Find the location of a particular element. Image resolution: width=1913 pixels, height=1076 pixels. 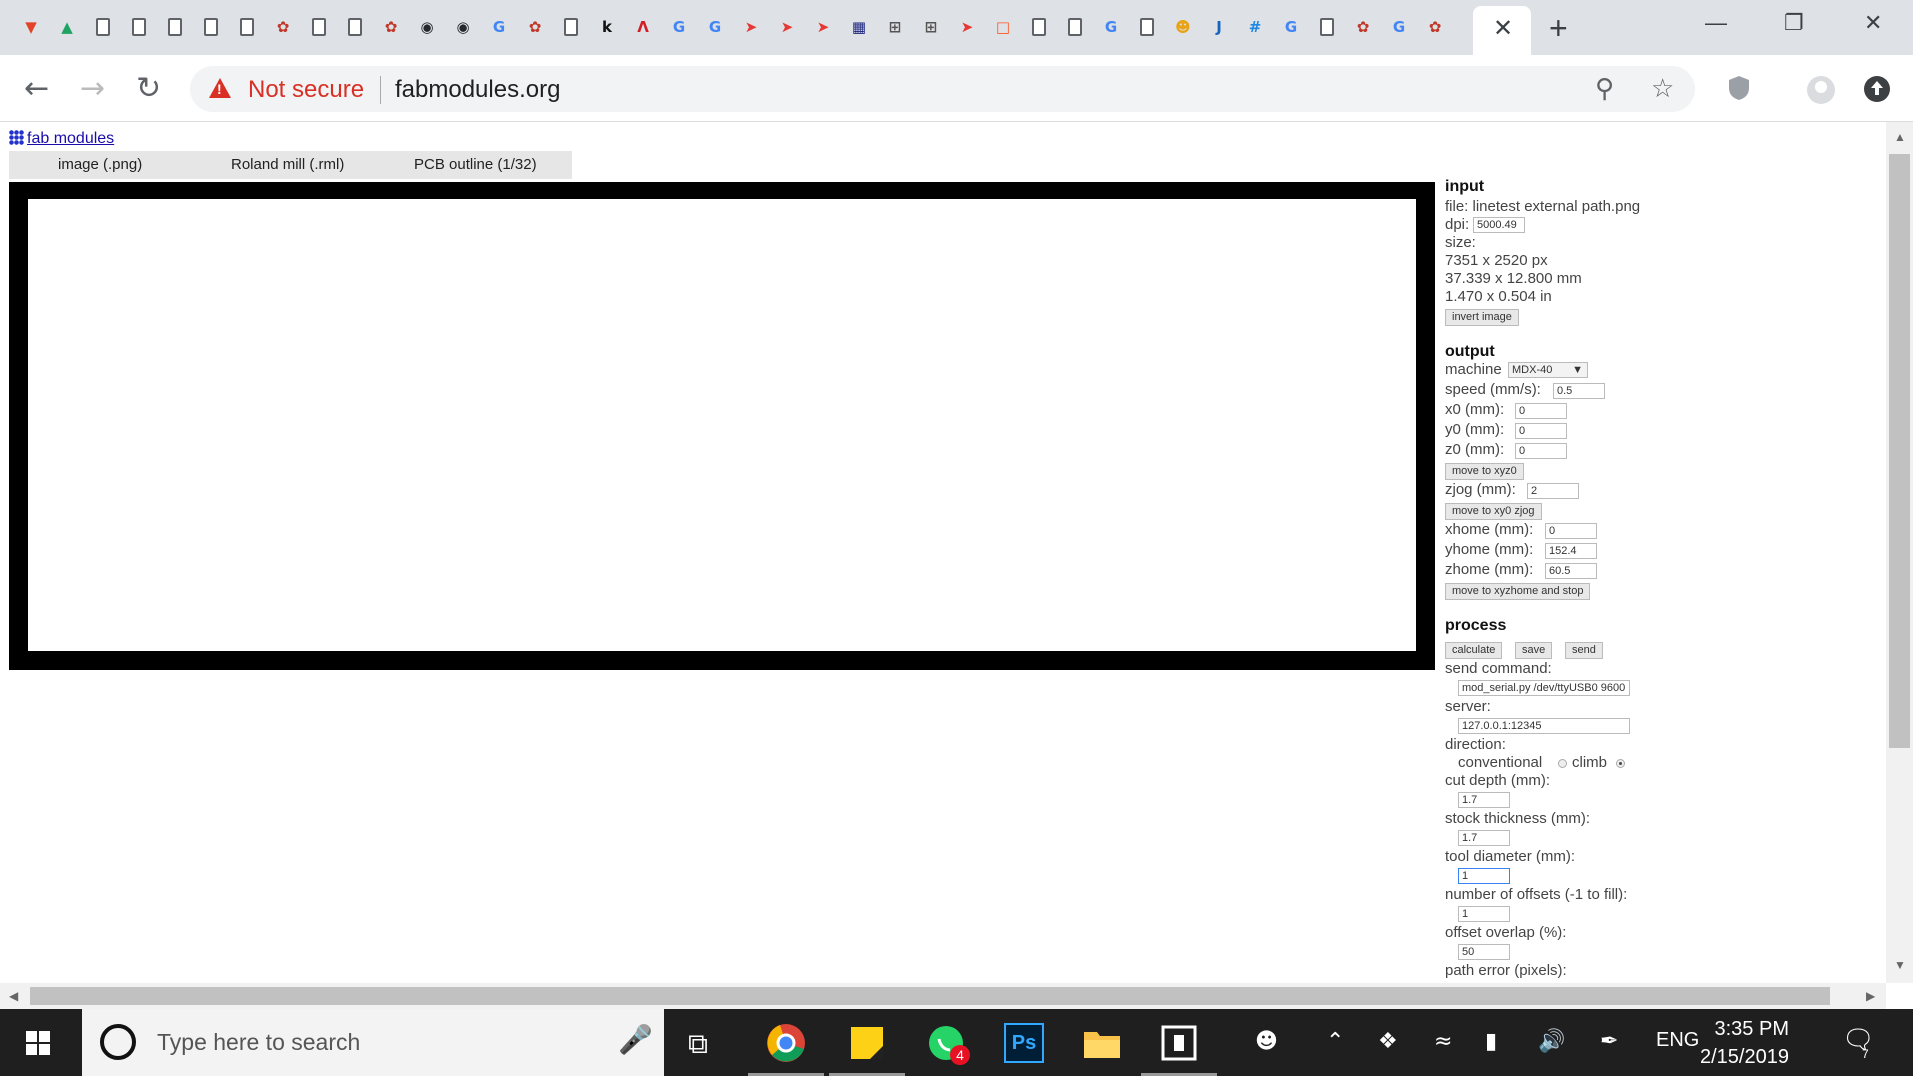

back-icon: ← is located at coordinates (36, 88).